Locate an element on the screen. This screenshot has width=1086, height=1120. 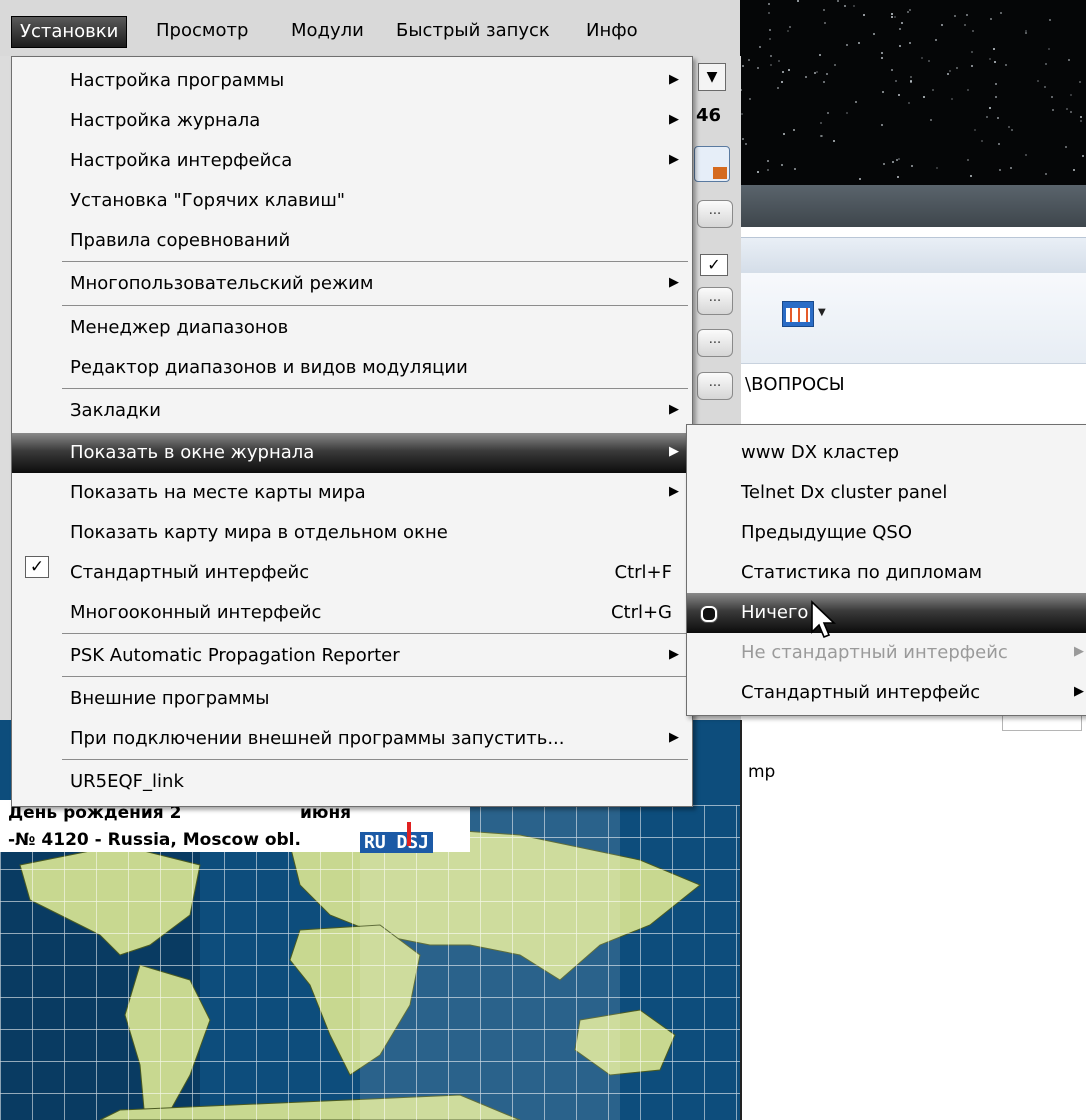
menu-item-multiwindow-interface: Многооконный интерфейс Ctrl+G is located at coordinates (352, 613).